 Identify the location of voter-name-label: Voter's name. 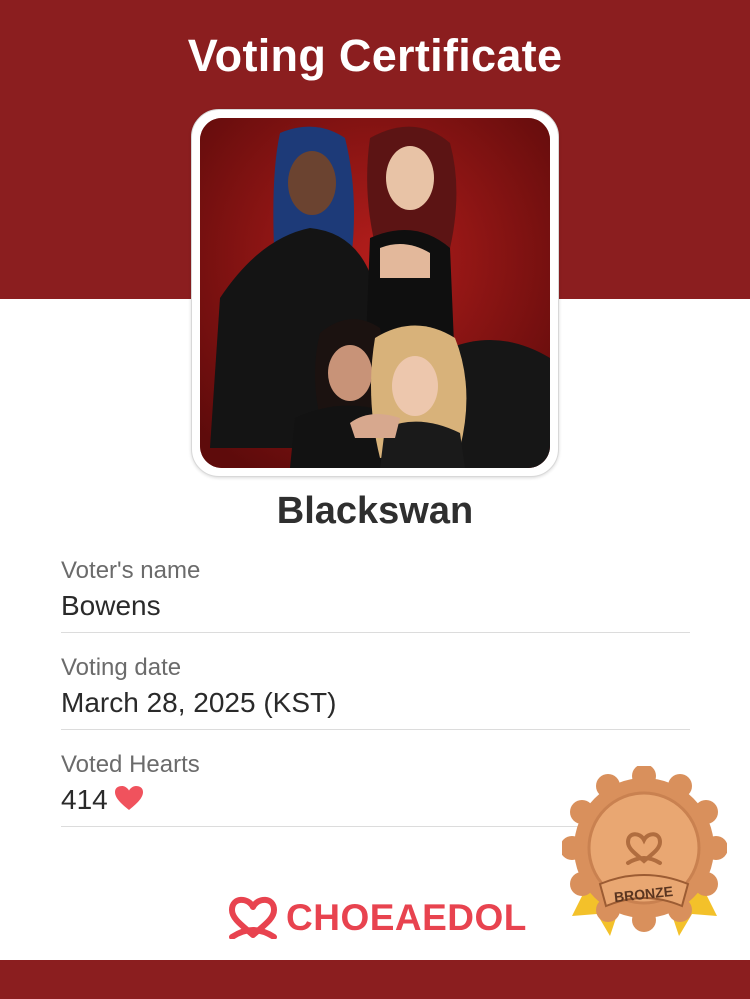
(131, 570).